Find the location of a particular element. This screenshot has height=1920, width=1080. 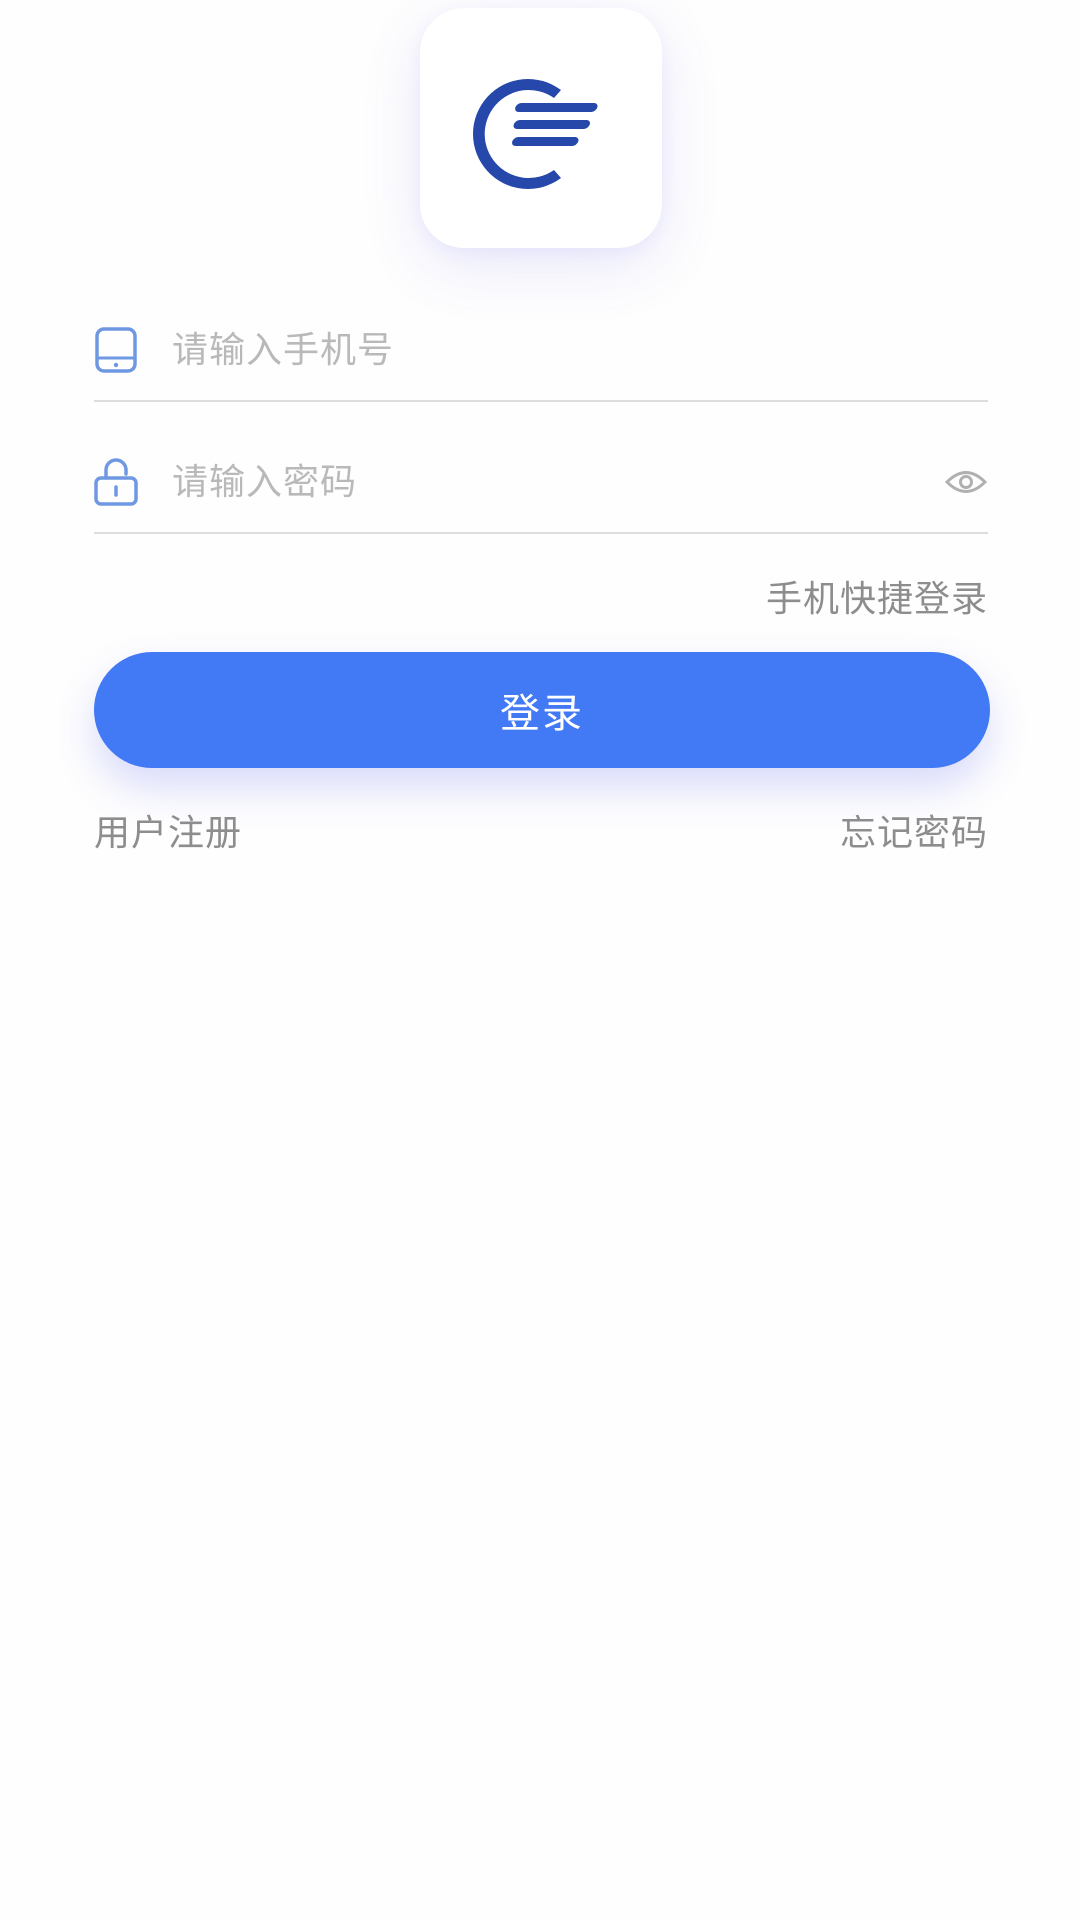

phone-icon is located at coordinates (116, 350).